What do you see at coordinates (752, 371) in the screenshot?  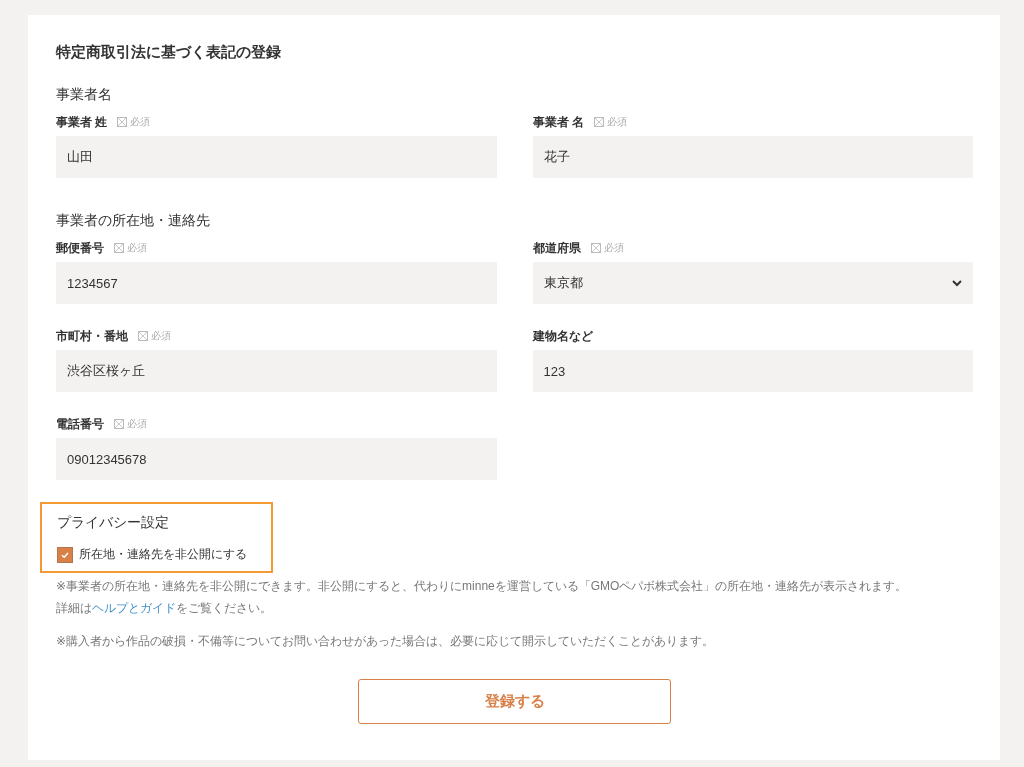 I see `input-field: 123` at bounding box center [752, 371].